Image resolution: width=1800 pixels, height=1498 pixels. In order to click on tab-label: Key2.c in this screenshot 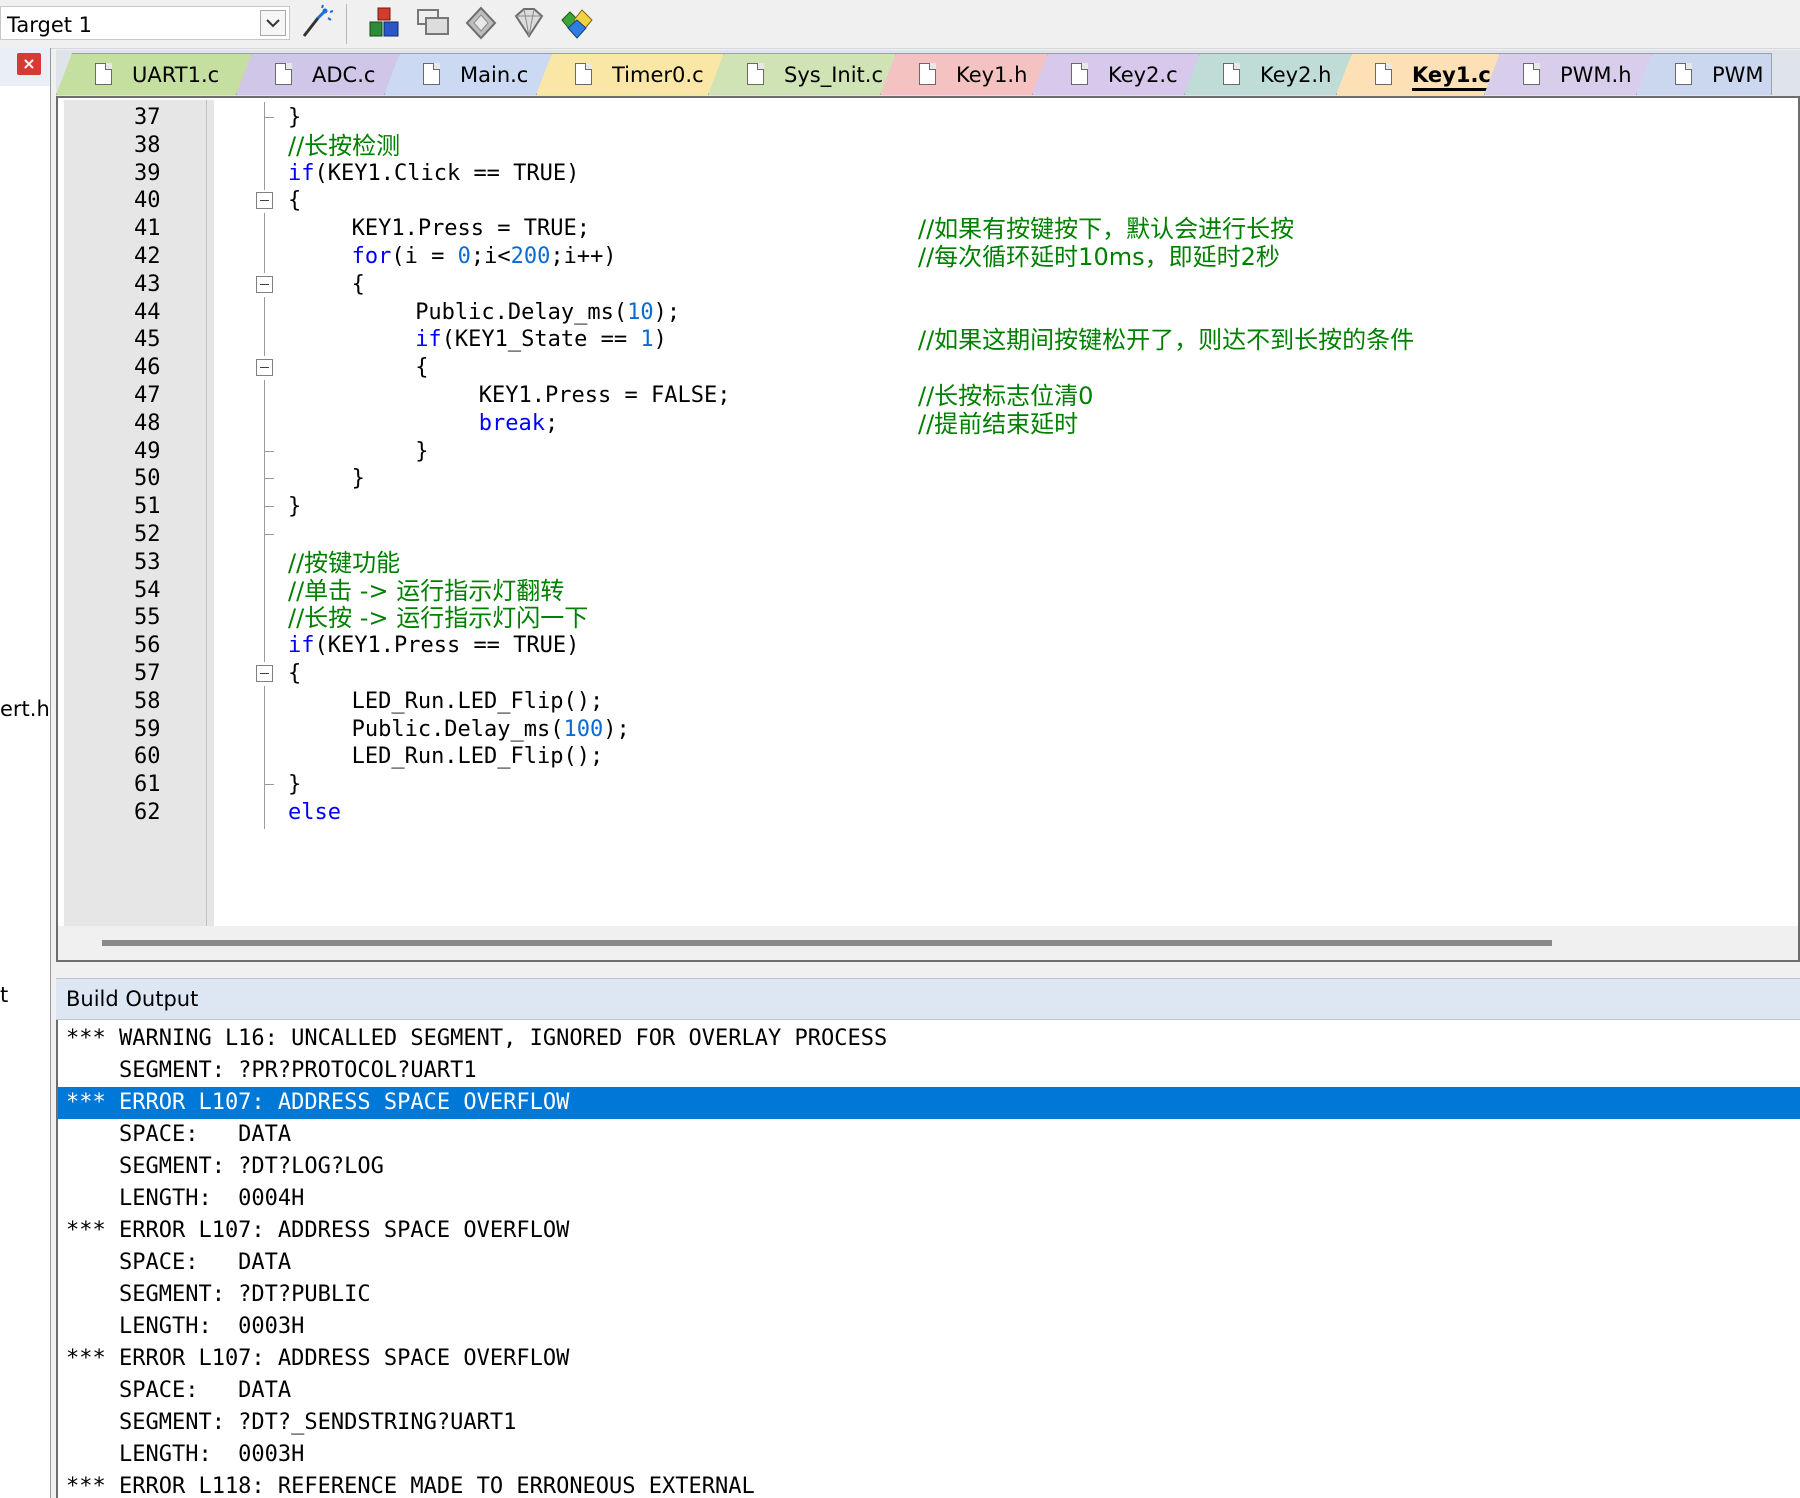, I will do `click(1143, 75)`.